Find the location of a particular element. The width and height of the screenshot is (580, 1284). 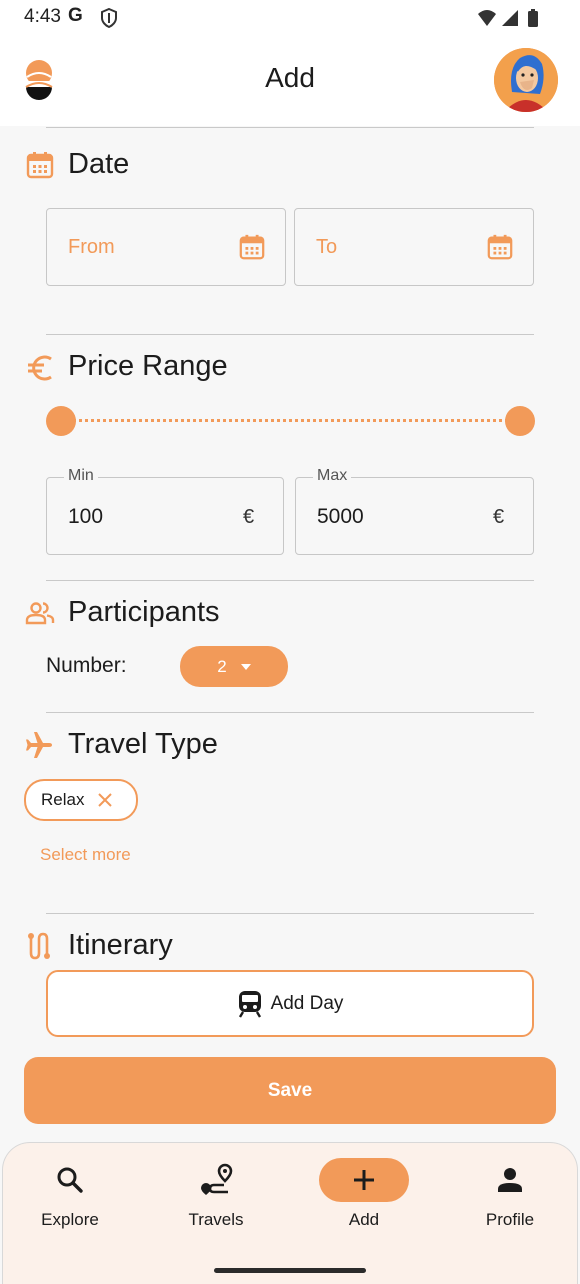

train-icon is located at coordinates (249, 1004).